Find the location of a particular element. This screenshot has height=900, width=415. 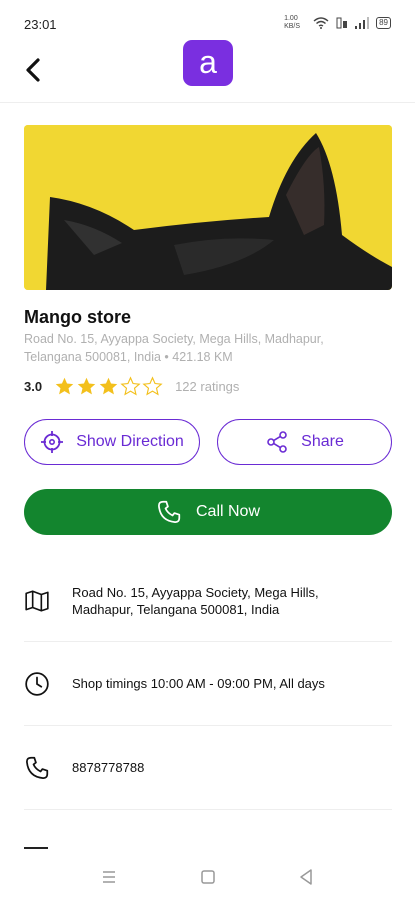

back-nav-icon is located at coordinates (306, 877).